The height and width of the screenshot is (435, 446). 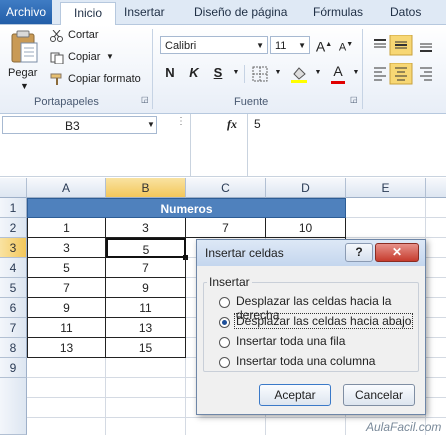 What do you see at coordinates (318, 73) in the screenshot?
I see `fill-dropdown-icon: ▼` at bounding box center [318, 73].